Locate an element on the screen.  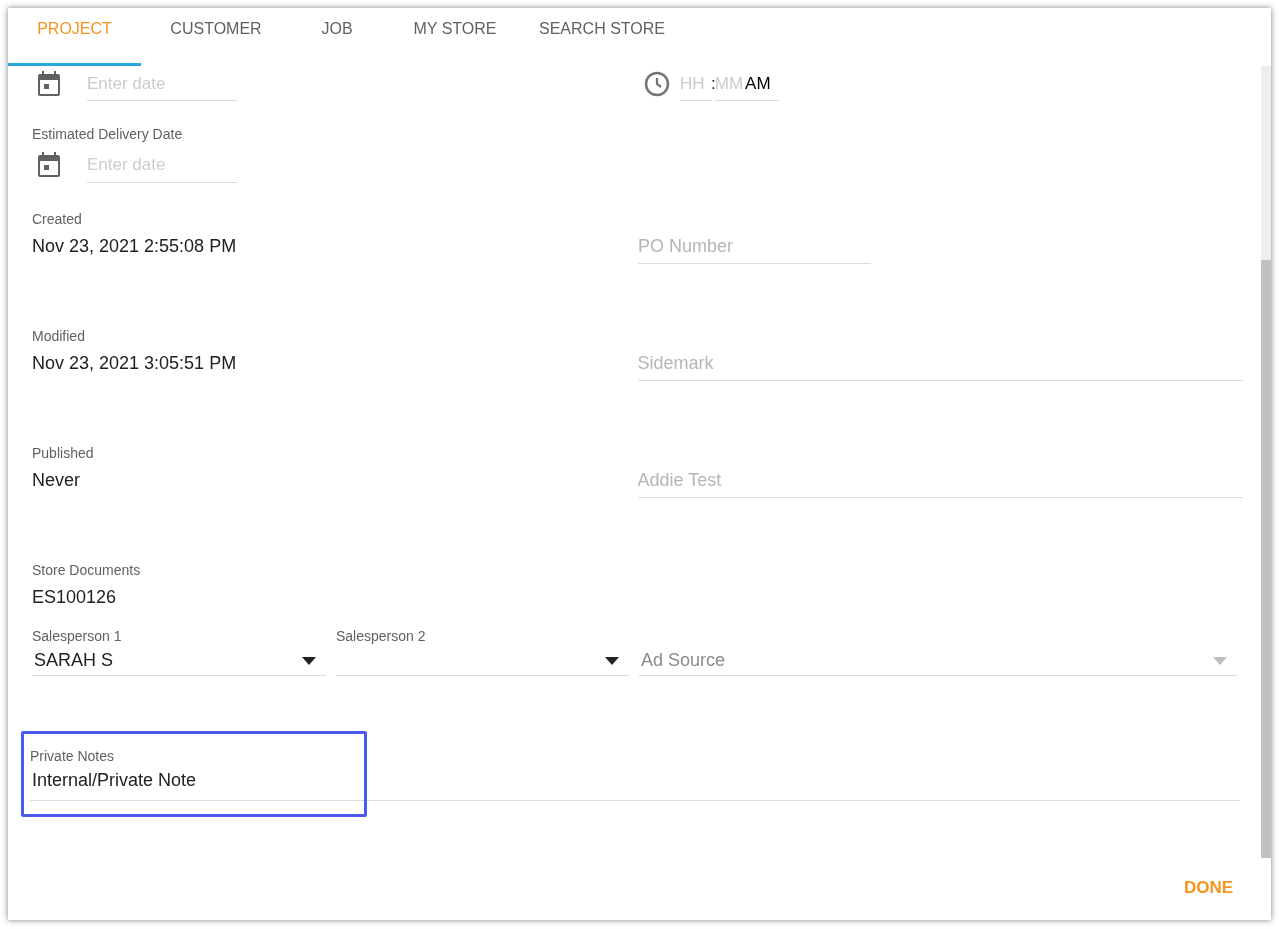
text-field: PO Number is located at coordinates (754, 246).